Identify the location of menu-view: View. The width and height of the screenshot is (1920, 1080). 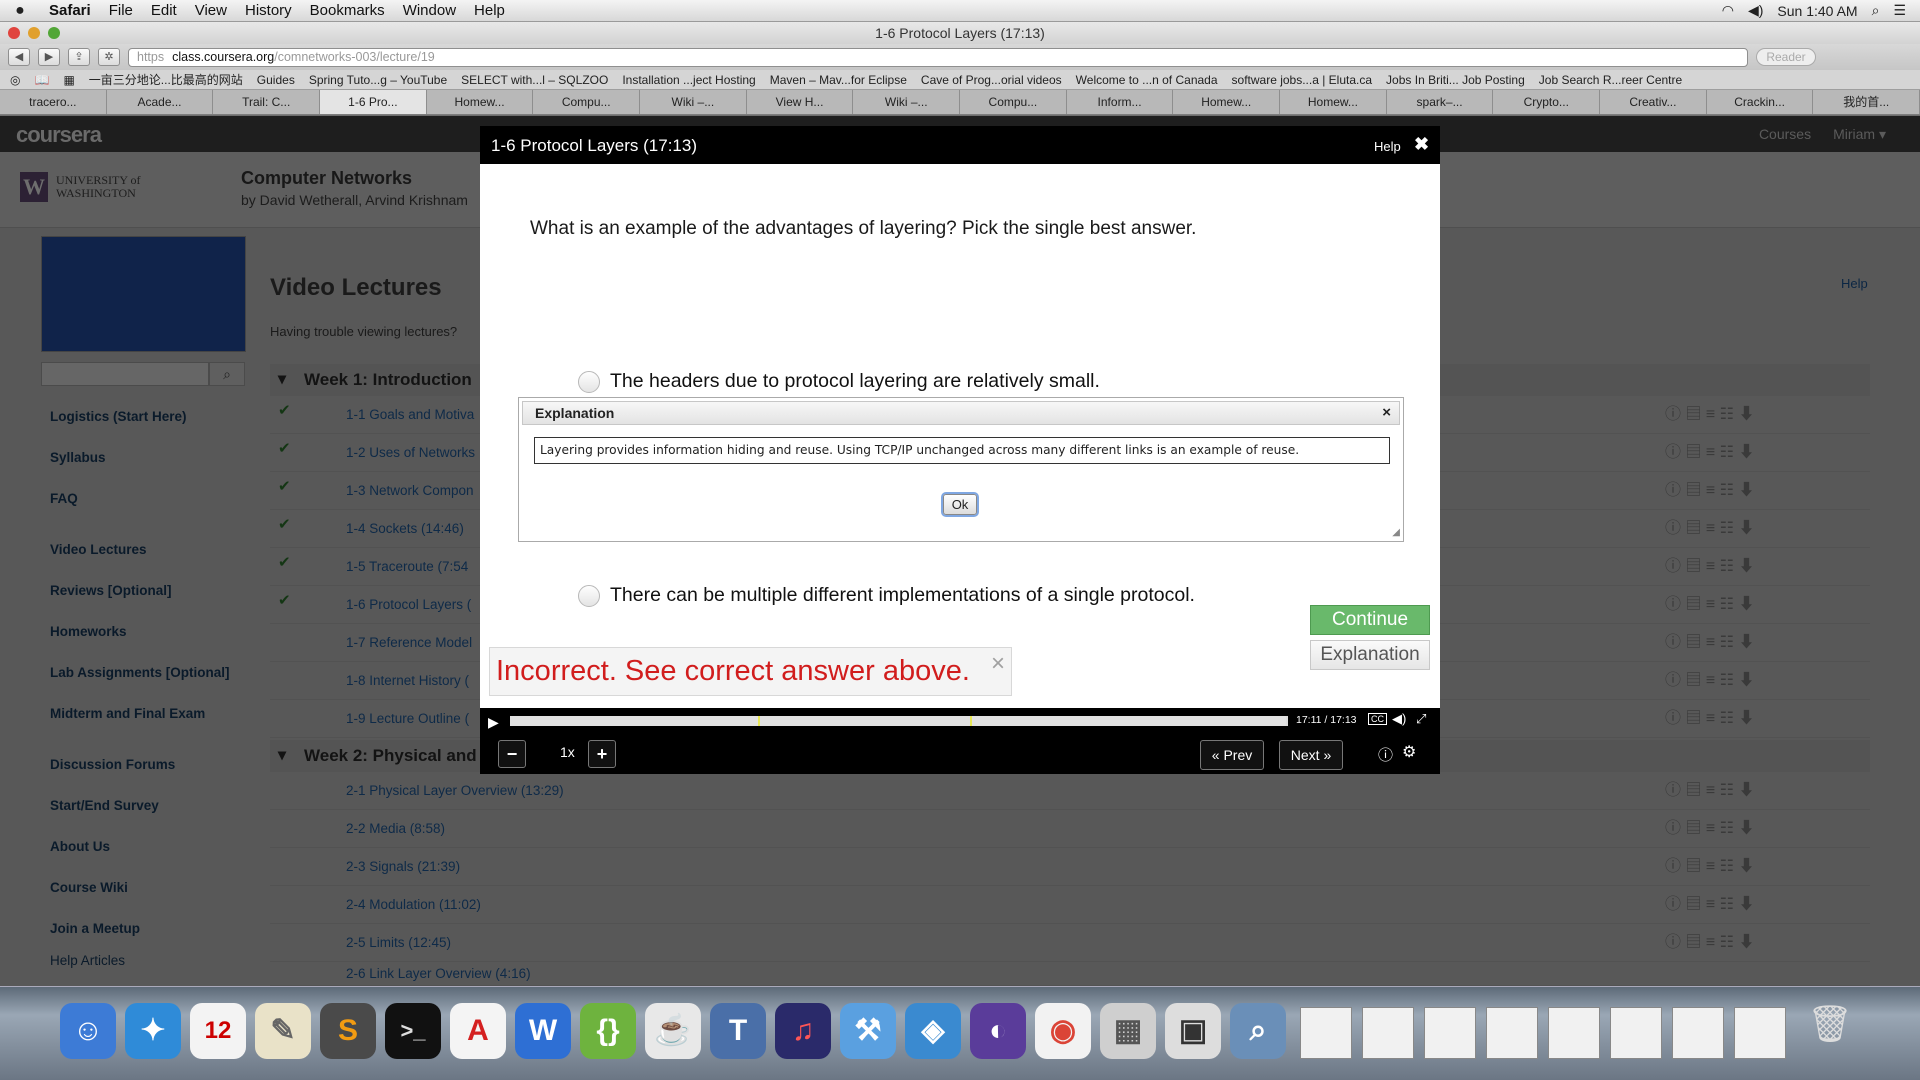
(211, 10).